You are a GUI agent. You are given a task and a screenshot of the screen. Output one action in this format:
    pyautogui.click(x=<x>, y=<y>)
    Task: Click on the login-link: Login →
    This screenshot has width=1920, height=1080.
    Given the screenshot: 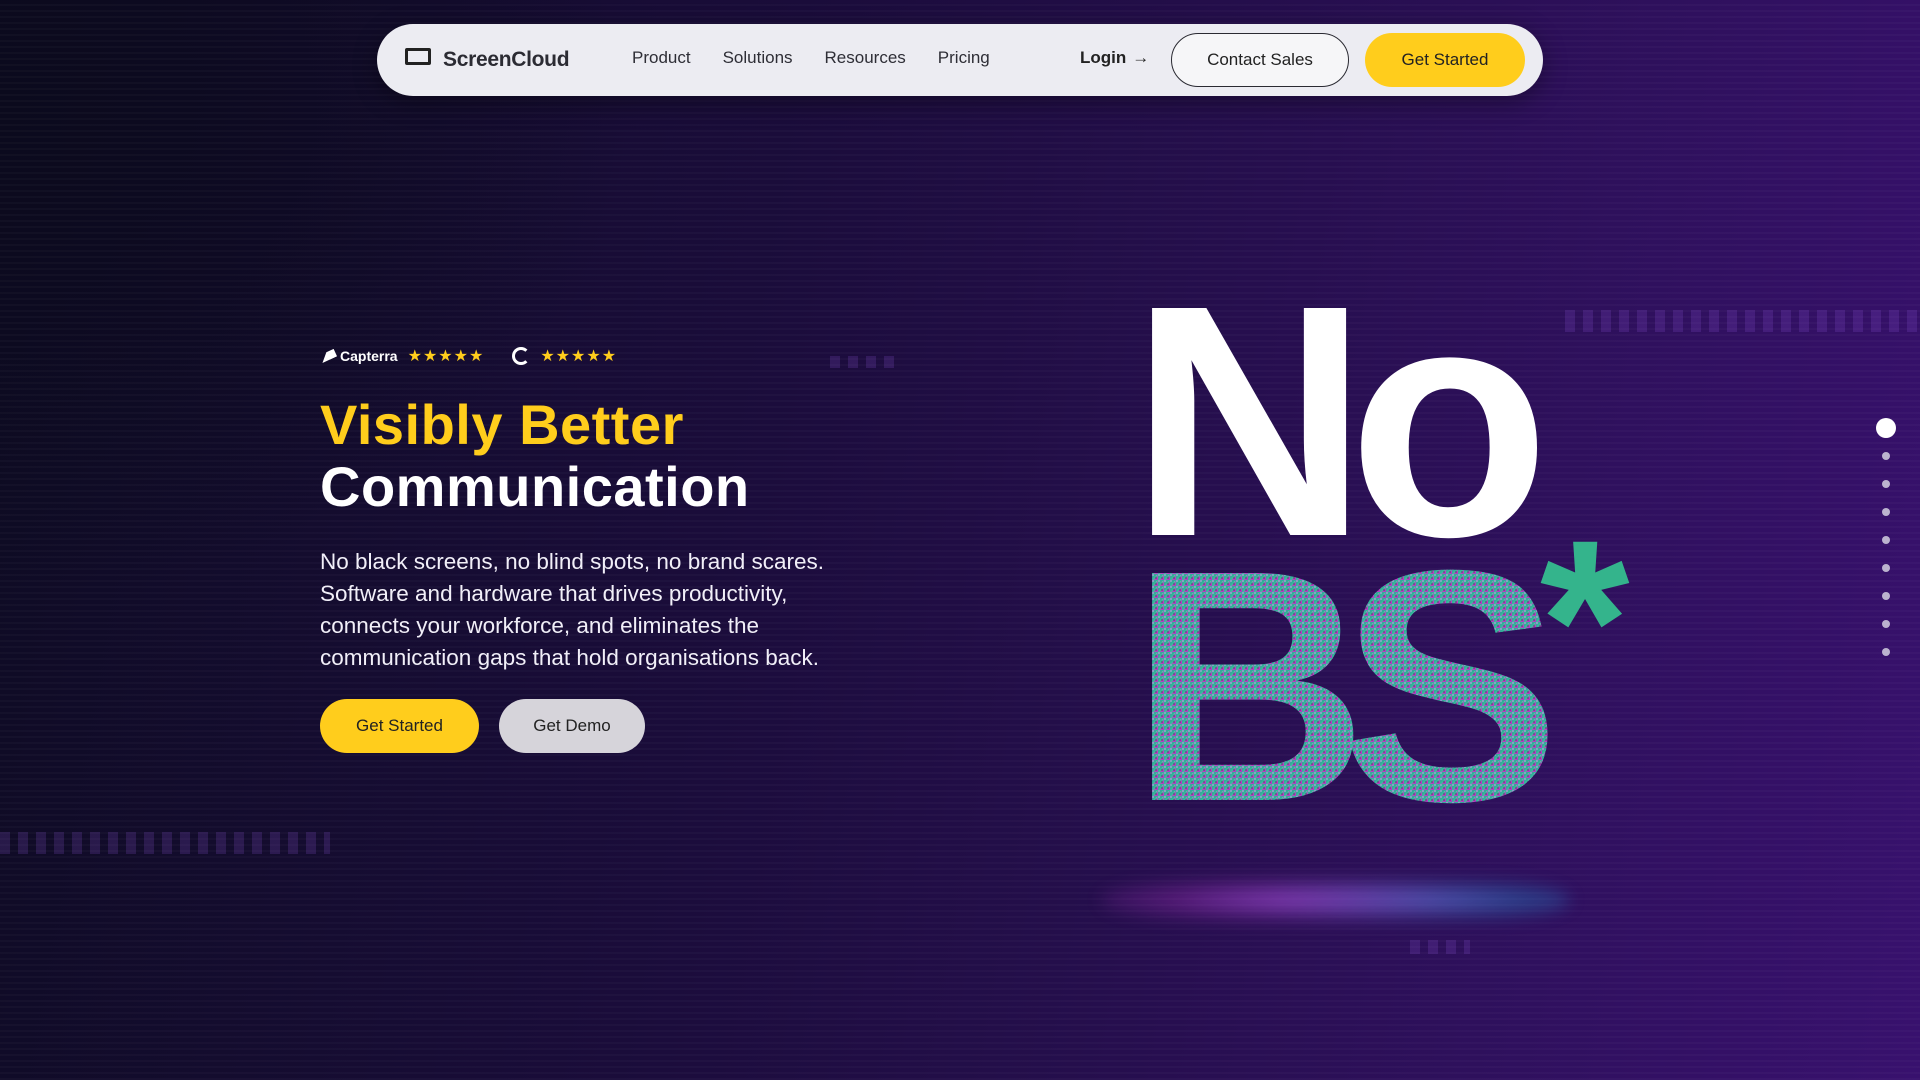 What is the action you would take?
    pyautogui.click(x=1114, y=58)
    